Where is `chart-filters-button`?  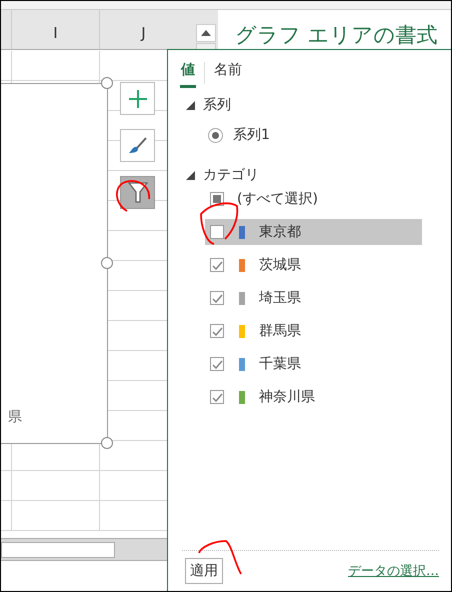 chart-filters-button is located at coordinates (137, 192).